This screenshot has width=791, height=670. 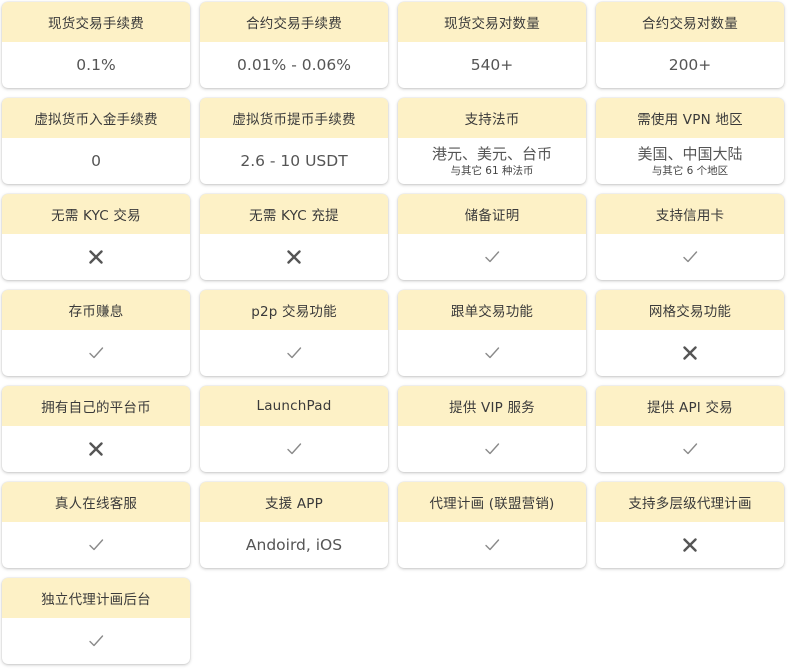 I want to click on feature-card: 网格交易功能, so click(x=690, y=333).